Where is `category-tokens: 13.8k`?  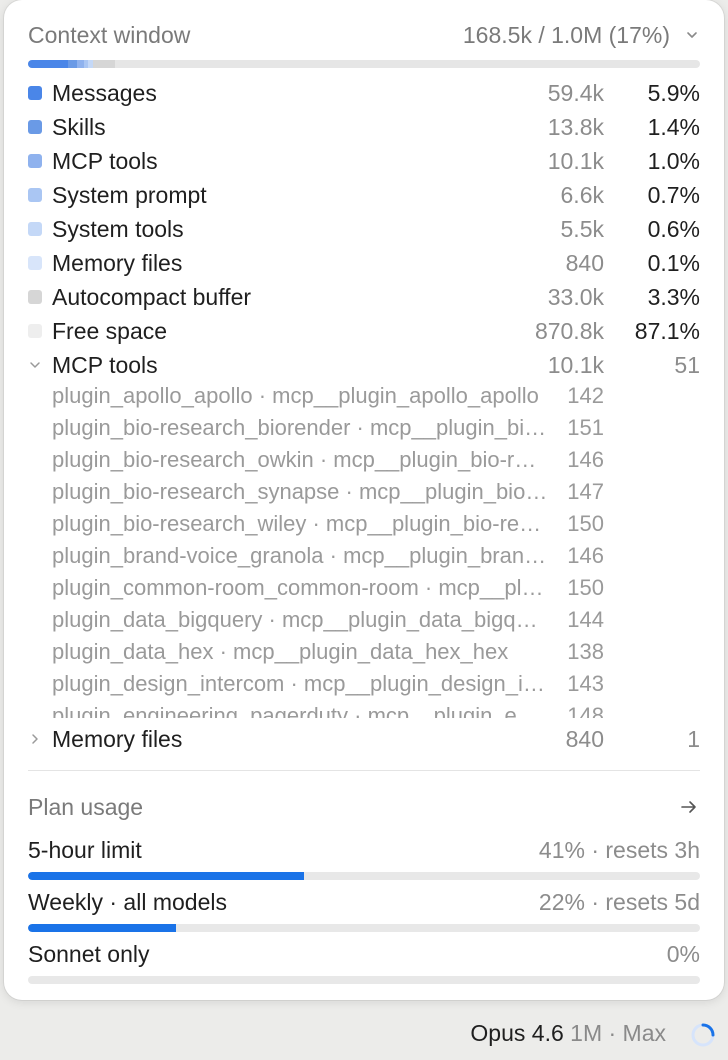 category-tokens: 13.8k is located at coordinates (575, 126).